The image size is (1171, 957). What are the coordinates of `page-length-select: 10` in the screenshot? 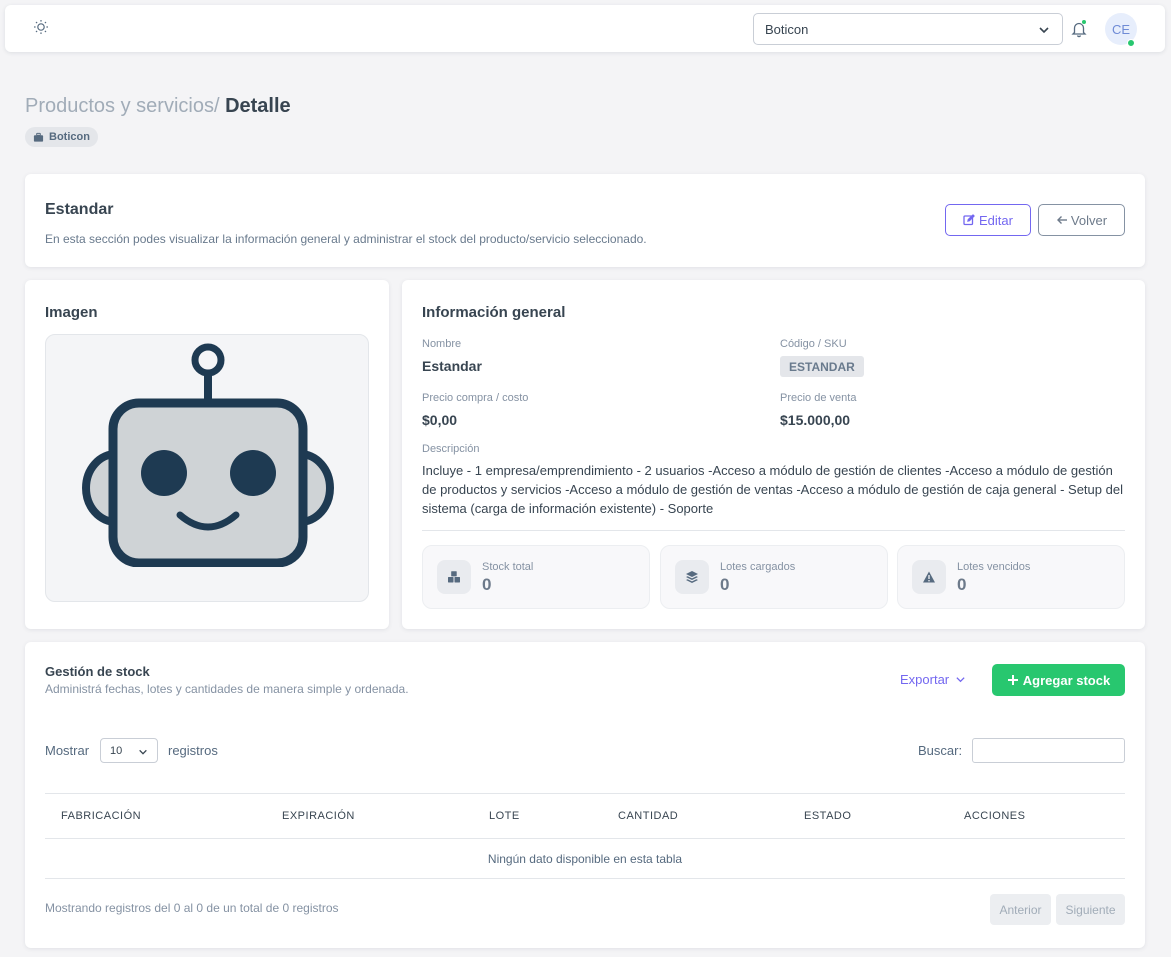 It's located at (129, 750).